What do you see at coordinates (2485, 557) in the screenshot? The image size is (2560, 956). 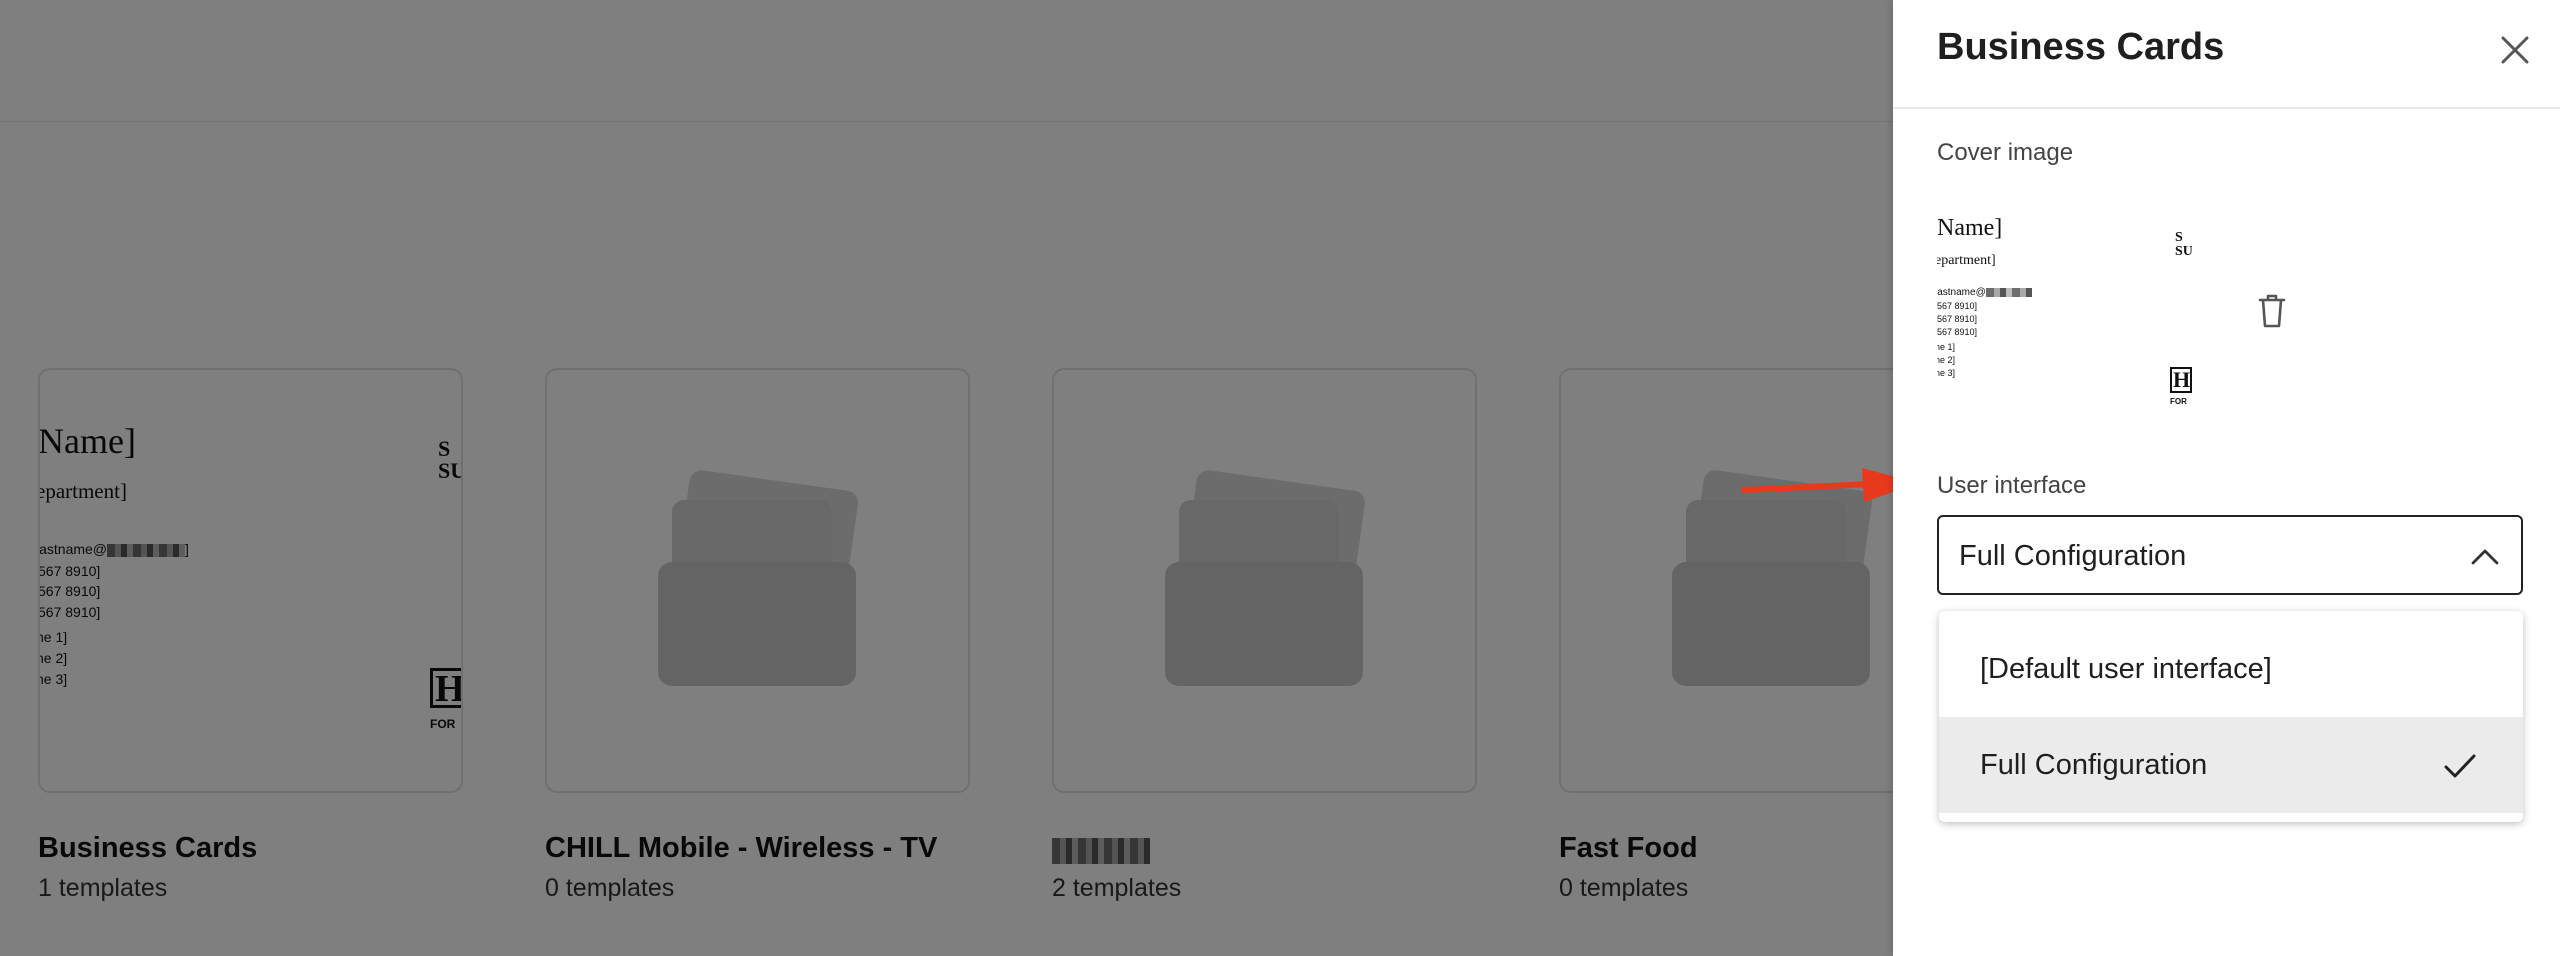 I see `chevron-up-icon` at bounding box center [2485, 557].